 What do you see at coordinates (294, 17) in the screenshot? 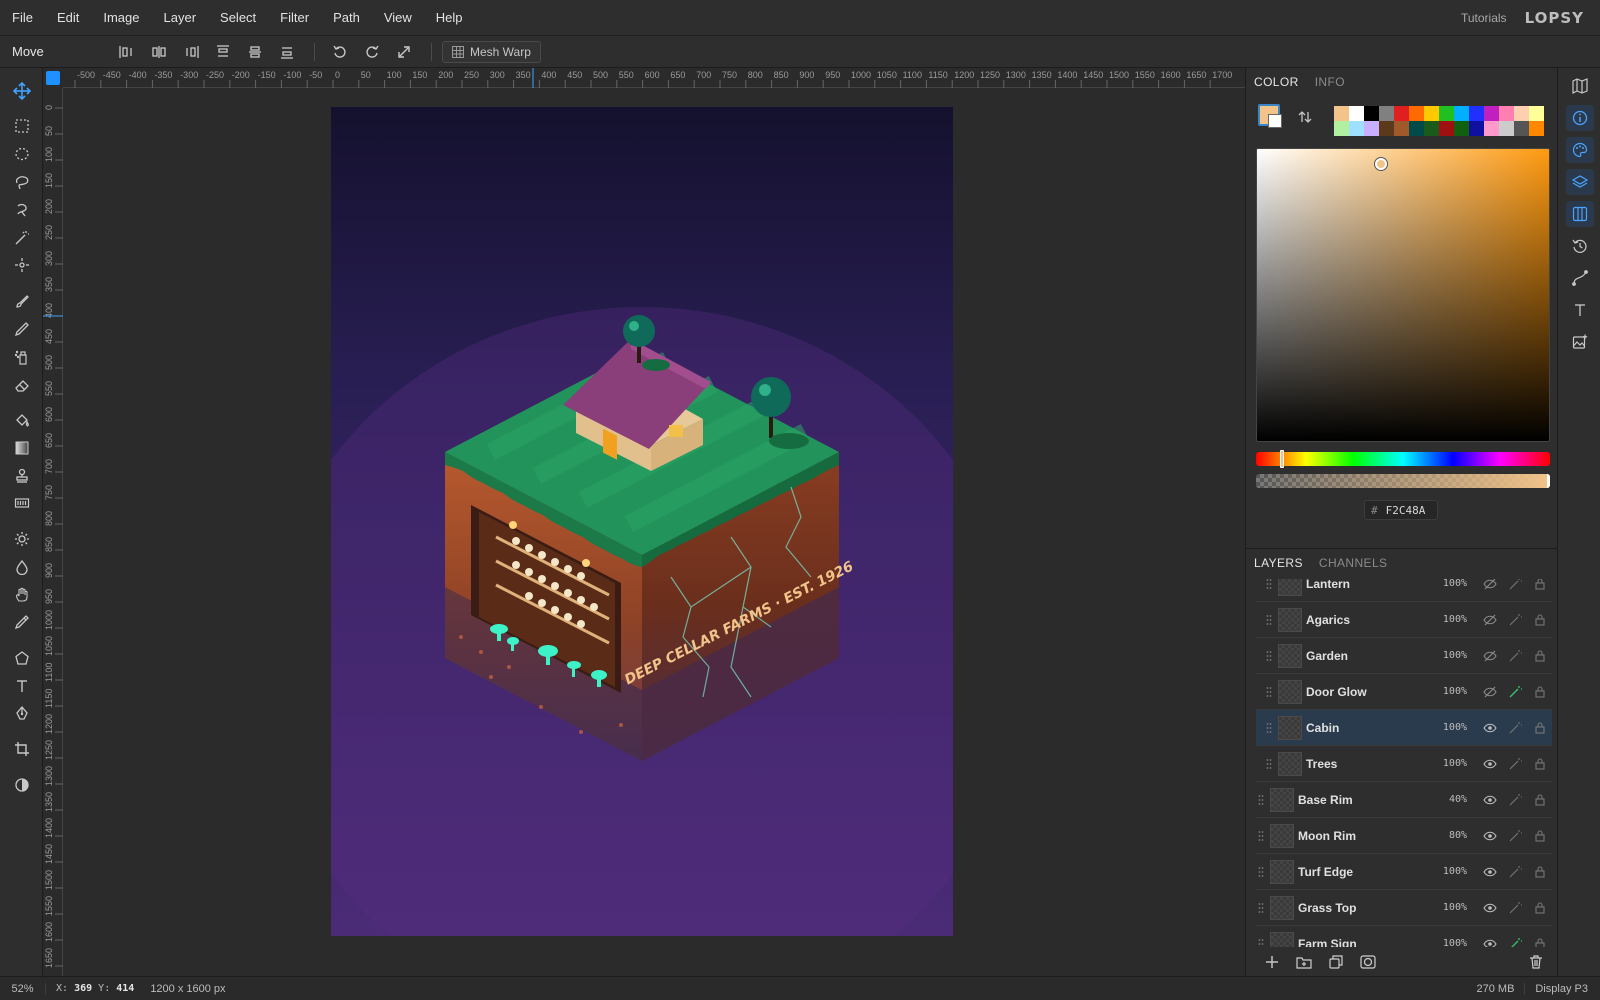
I see `menu-filter: Filter` at bounding box center [294, 17].